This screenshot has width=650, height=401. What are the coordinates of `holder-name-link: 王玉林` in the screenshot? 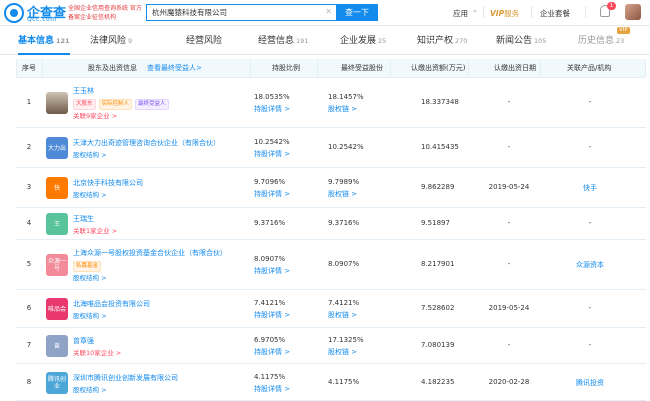 It's located at (83, 91).